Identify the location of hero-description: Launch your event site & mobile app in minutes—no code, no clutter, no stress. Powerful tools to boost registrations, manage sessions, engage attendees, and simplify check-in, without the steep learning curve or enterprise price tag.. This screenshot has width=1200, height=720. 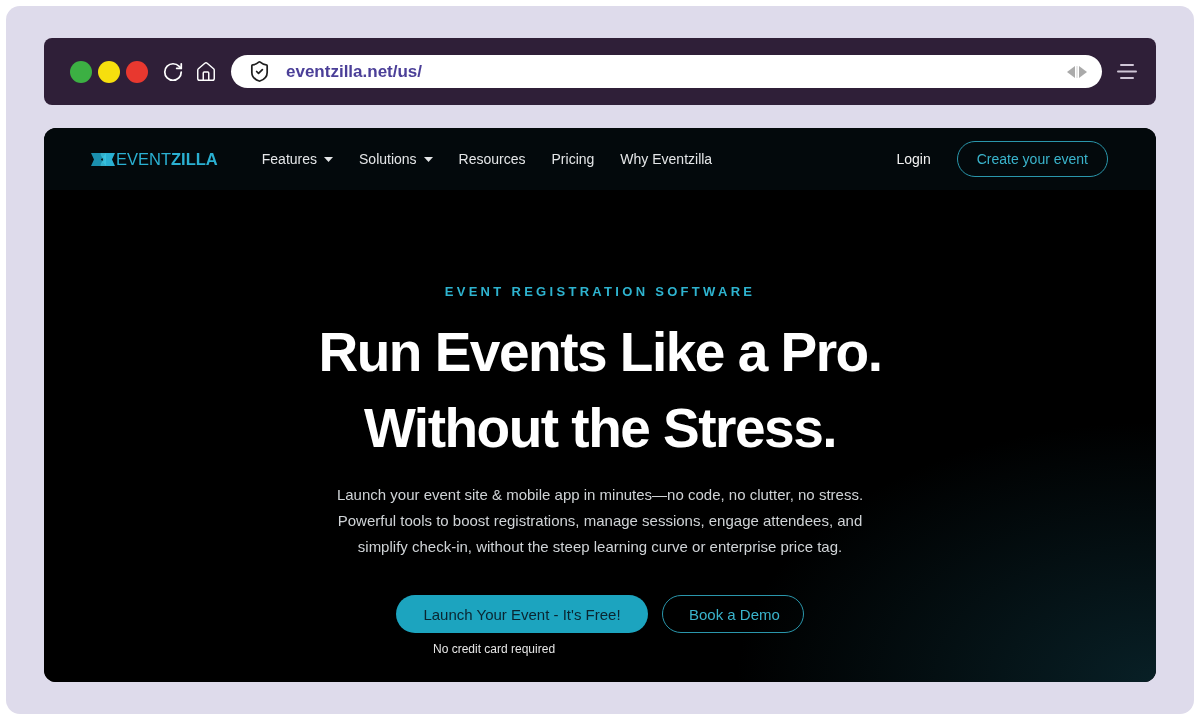
(600, 521).